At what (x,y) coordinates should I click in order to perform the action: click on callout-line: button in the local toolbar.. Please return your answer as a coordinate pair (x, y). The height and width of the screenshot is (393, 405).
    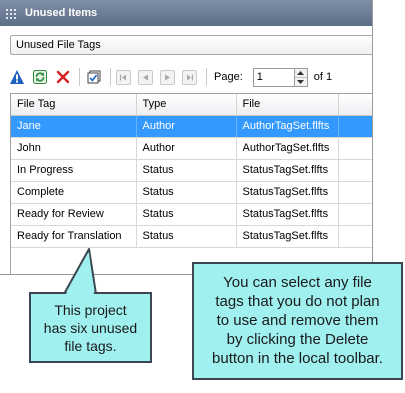
    Looking at the image, I should click on (297, 358).